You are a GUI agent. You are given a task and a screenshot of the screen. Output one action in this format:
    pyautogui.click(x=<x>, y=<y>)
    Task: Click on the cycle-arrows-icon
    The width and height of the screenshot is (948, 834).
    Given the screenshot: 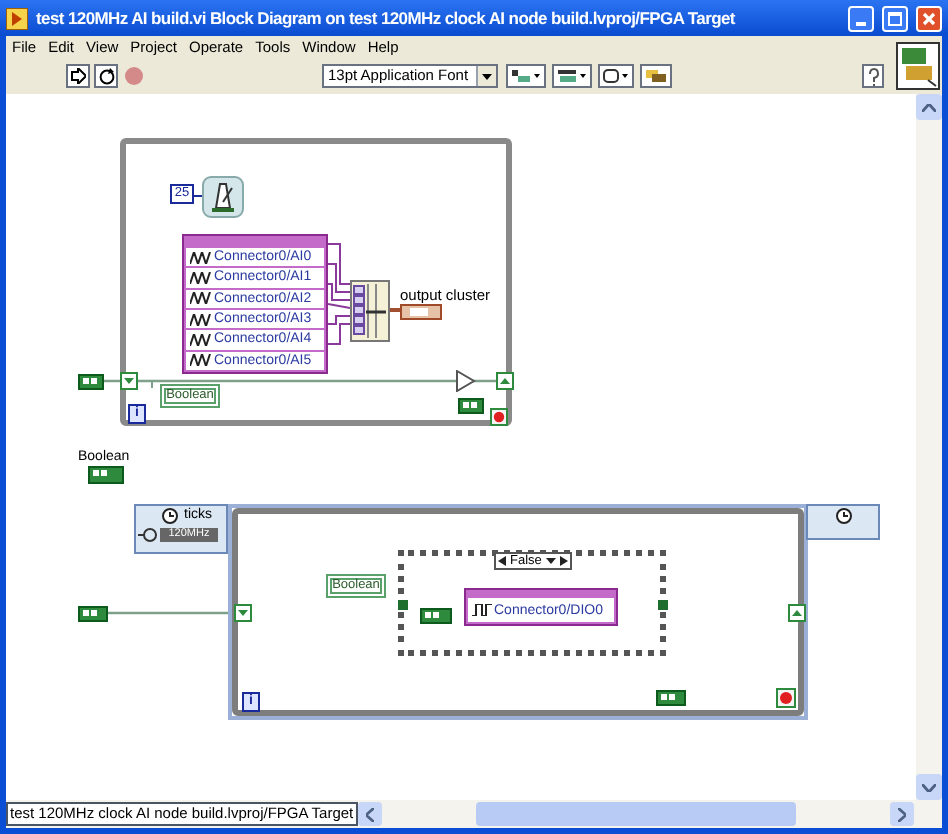 What is the action you would take?
    pyautogui.click(x=106, y=76)
    